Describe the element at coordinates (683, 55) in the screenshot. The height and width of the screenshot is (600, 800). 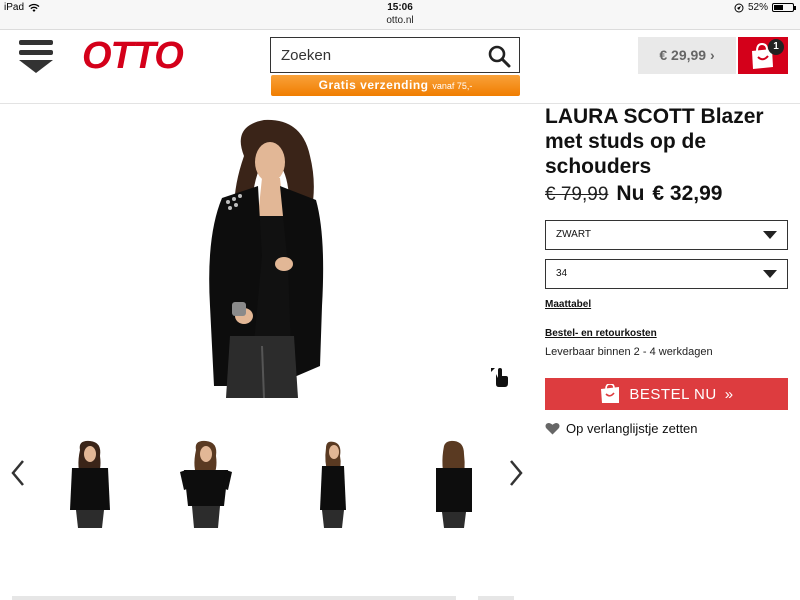
I see `cart-total-value: € 29,99` at that location.